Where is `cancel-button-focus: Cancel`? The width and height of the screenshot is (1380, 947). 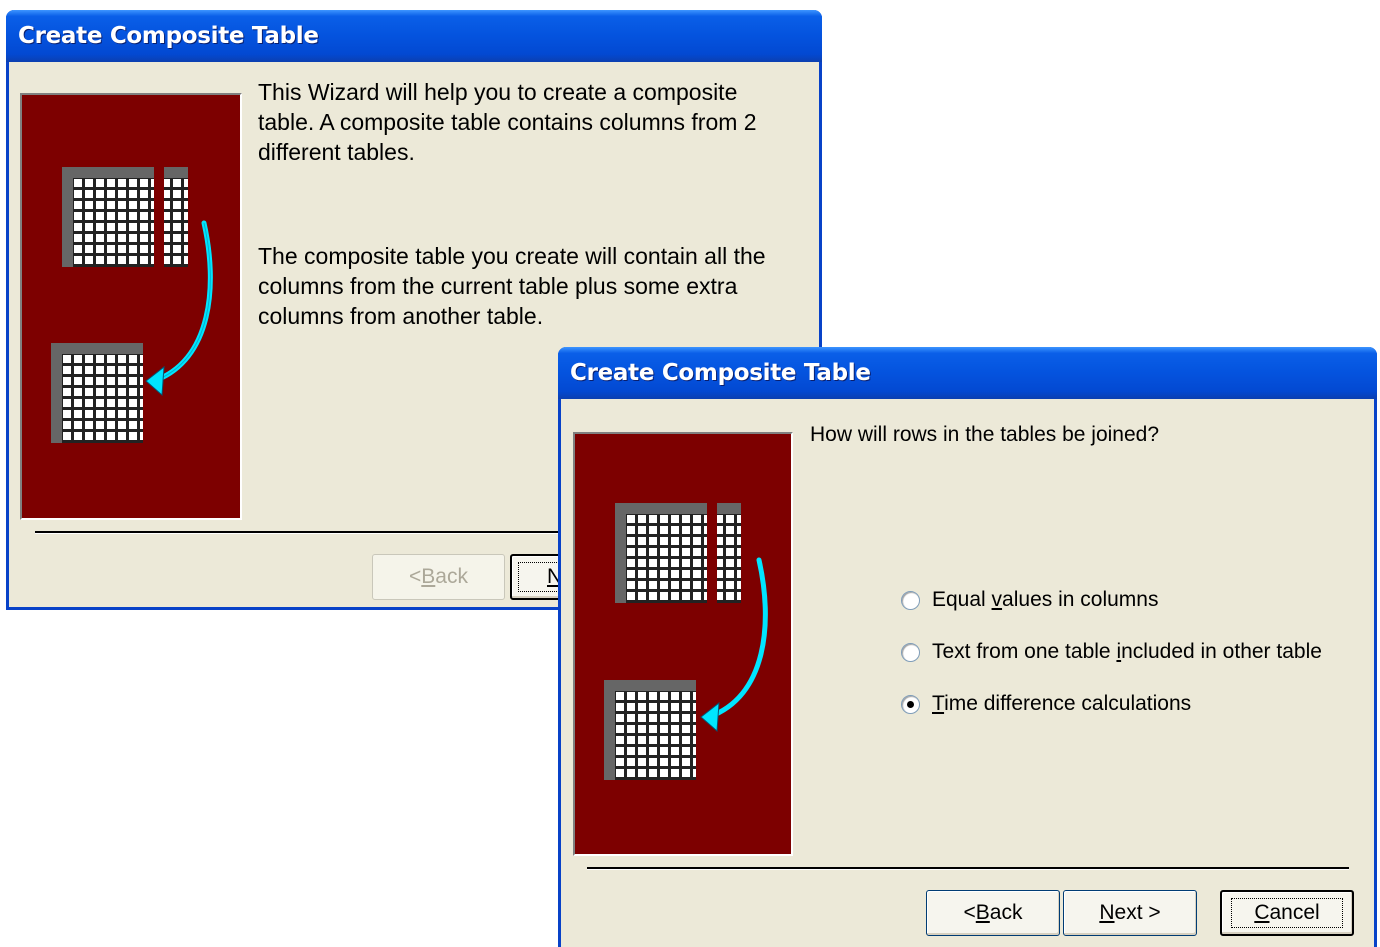
cancel-button-focus: Cancel is located at coordinates (1287, 913).